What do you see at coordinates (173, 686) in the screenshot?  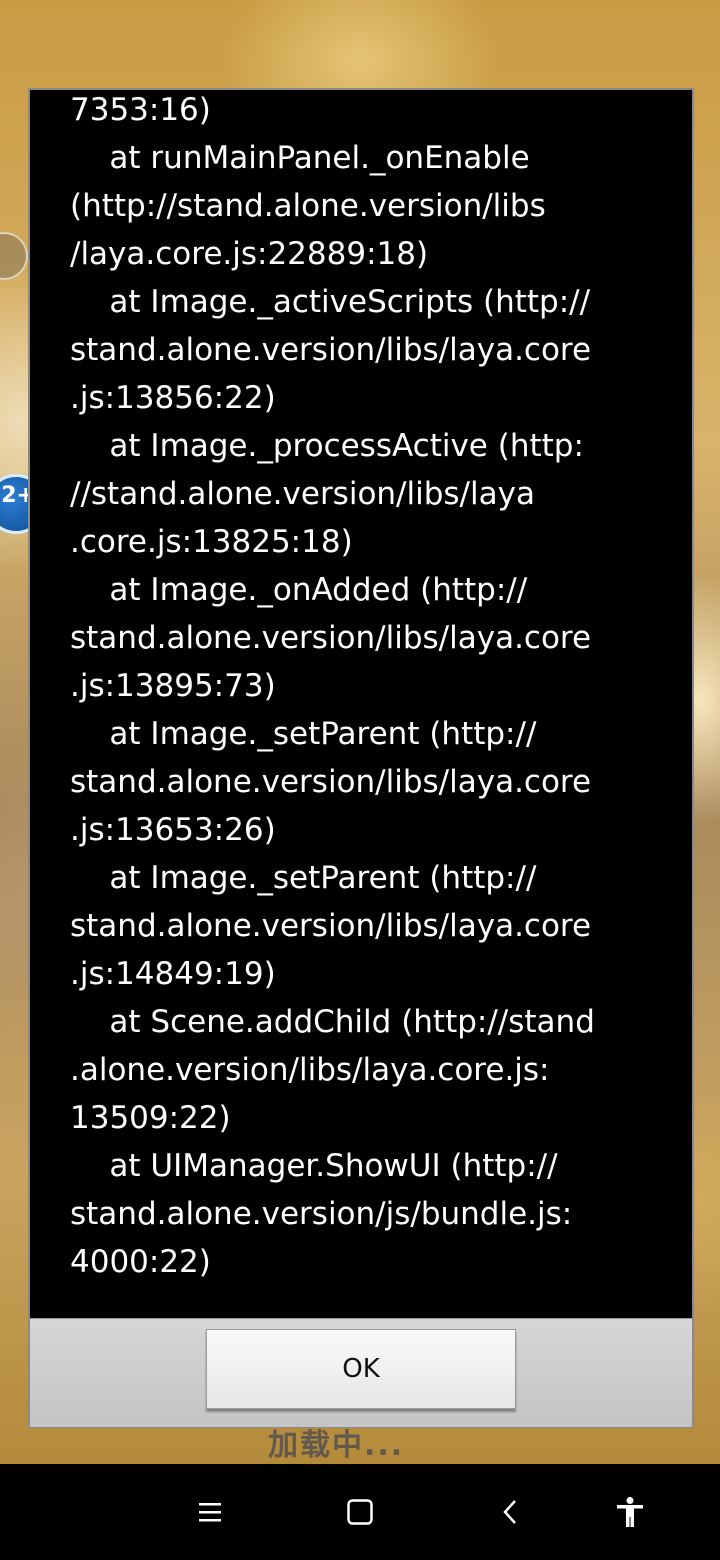 I see `message-line: .js:13895:73)` at bounding box center [173, 686].